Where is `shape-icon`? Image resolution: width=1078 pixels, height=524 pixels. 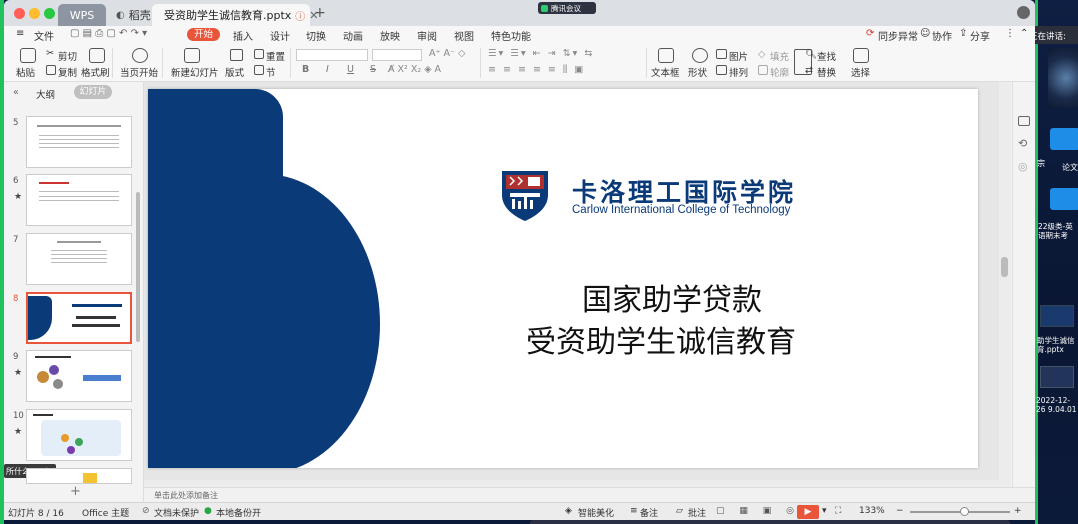 shape-icon is located at coordinates (700, 55).